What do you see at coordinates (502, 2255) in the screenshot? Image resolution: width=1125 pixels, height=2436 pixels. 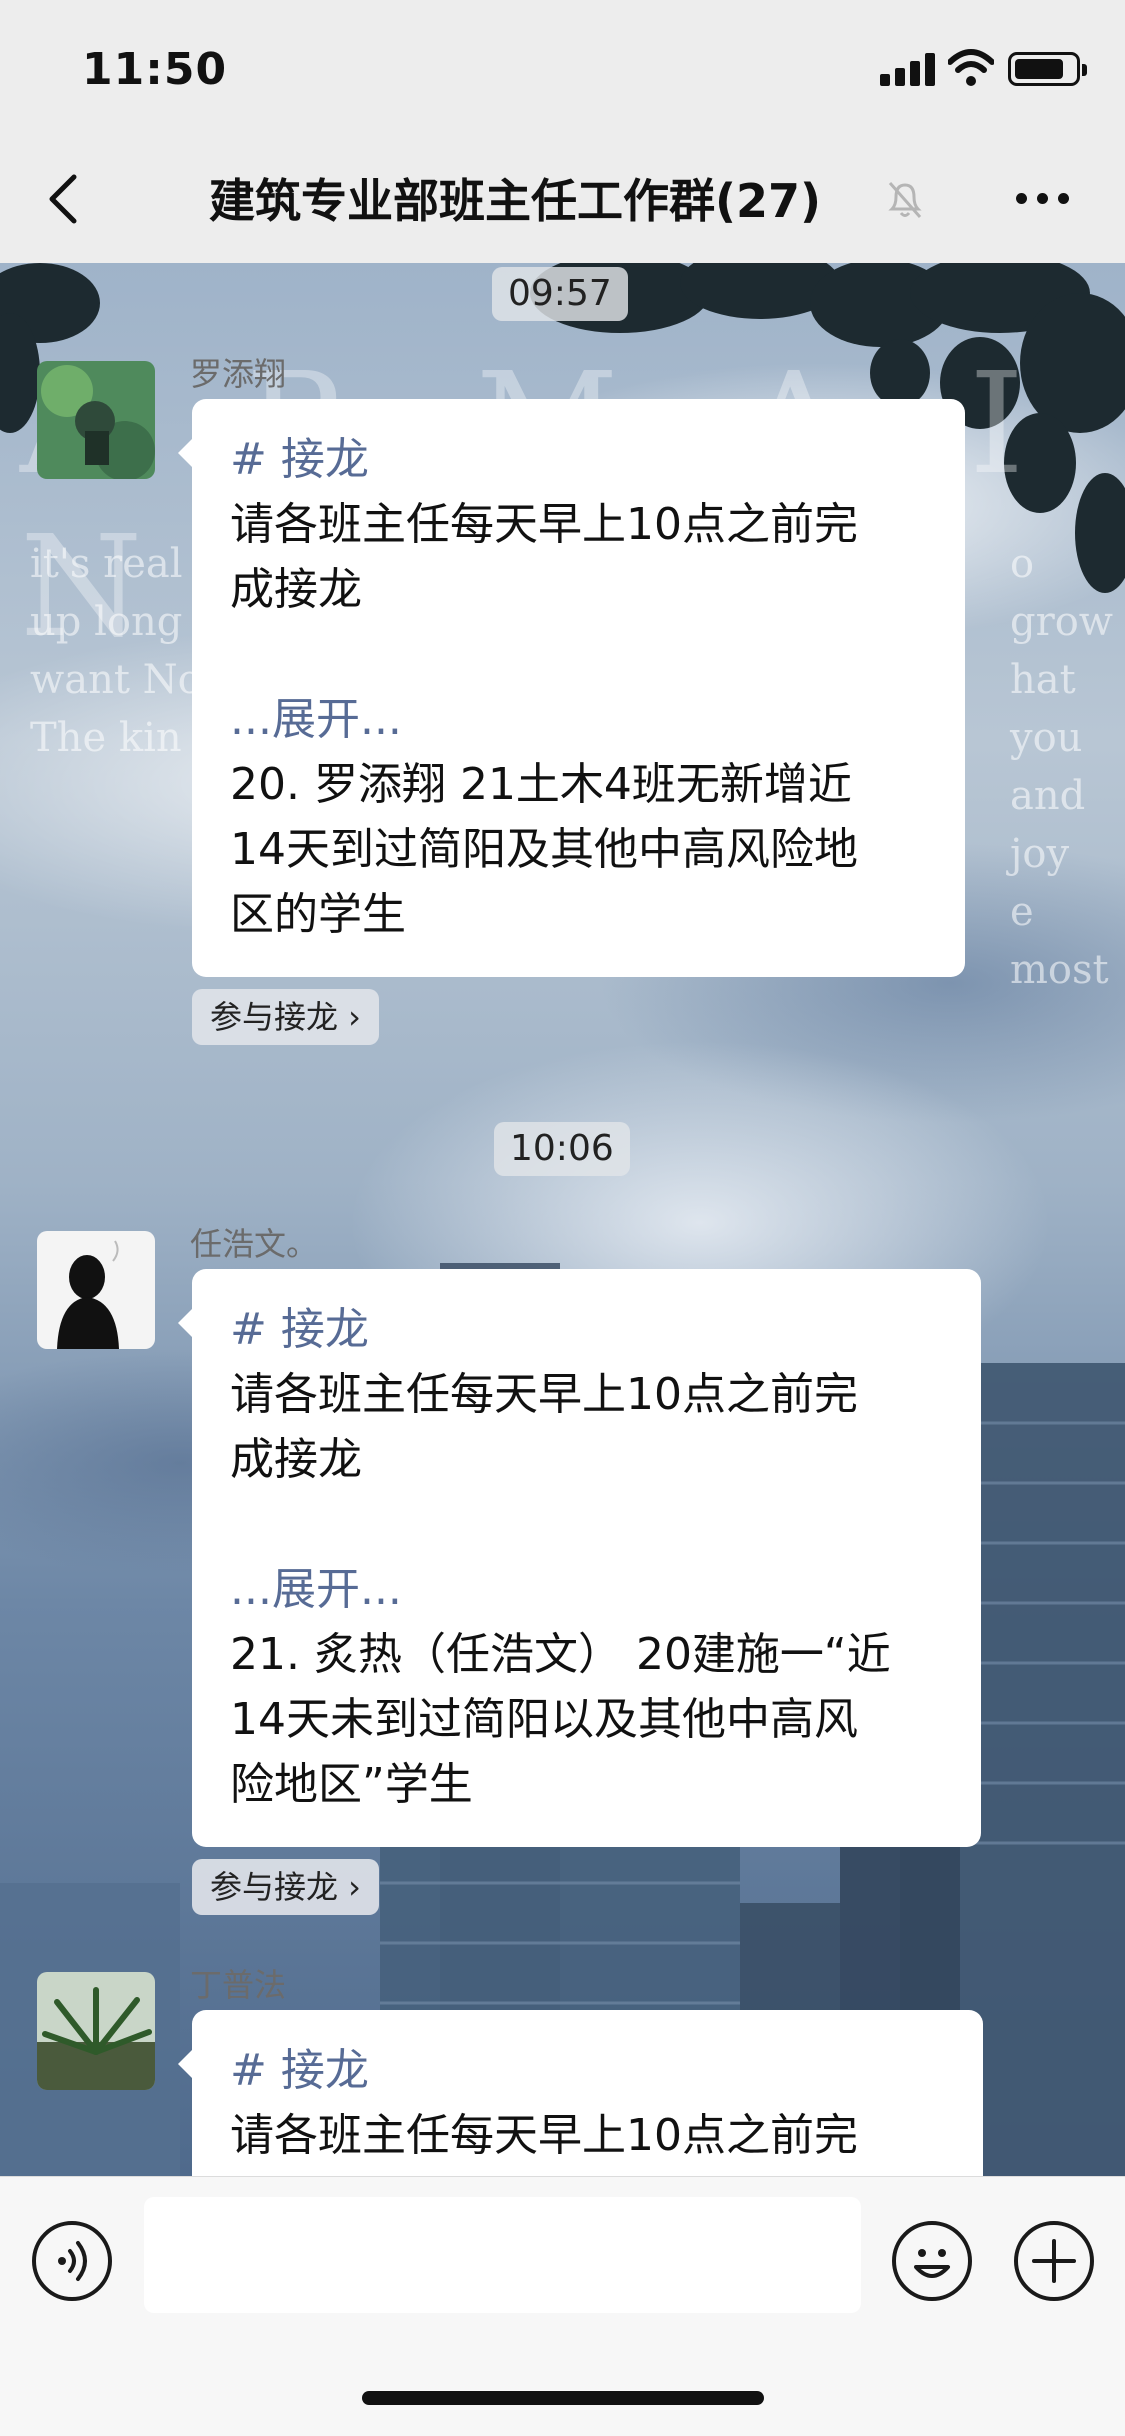 I see `message-input` at bounding box center [502, 2255].